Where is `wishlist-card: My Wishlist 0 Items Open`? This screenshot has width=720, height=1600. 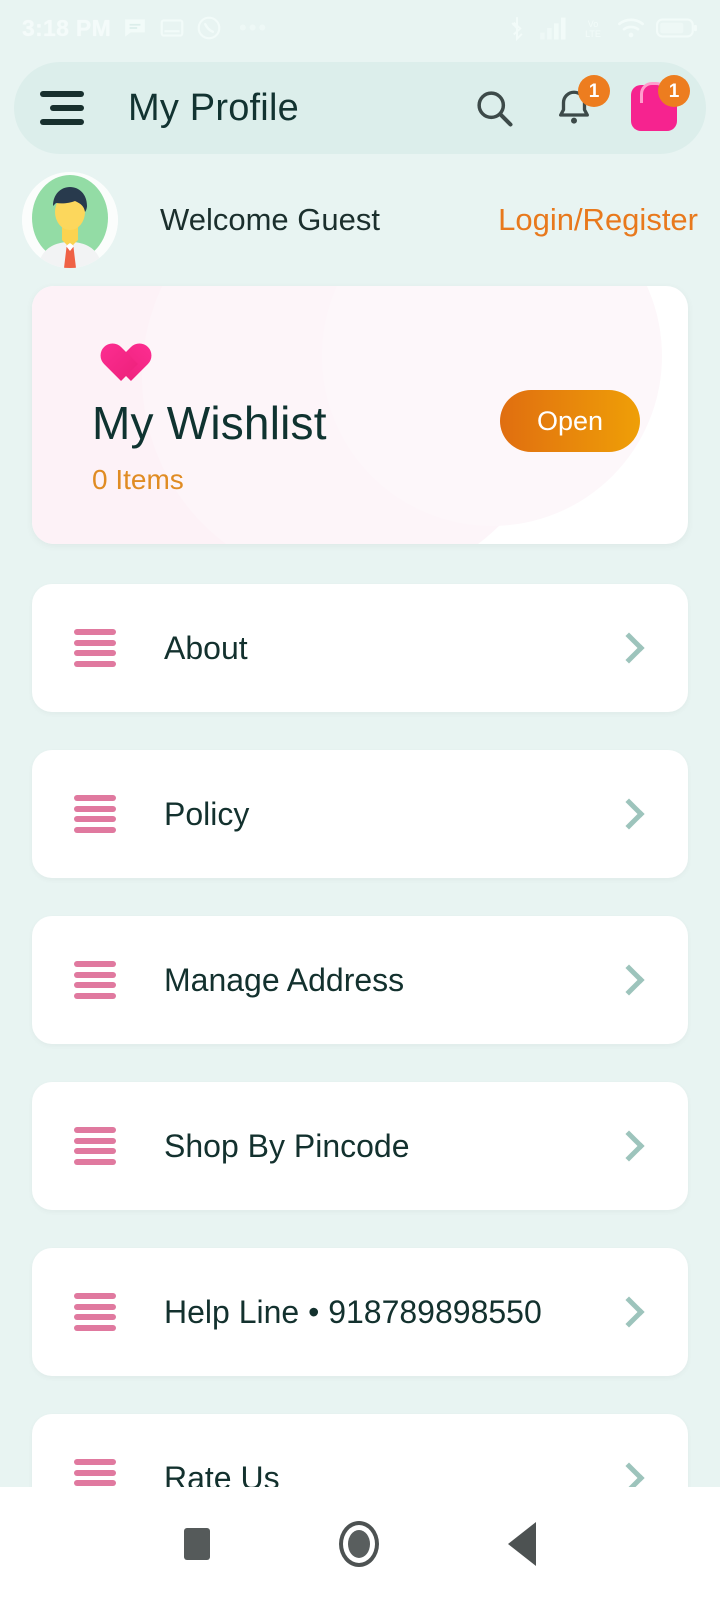 wishlist-card: My Wishlist 0 Items Open is located at coordinates (360, 415).